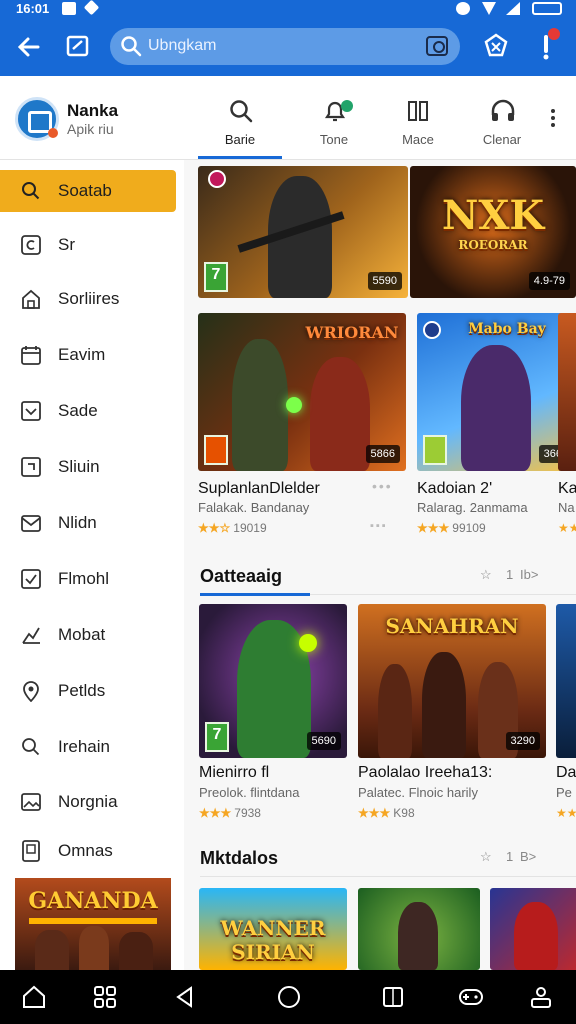 The height and width of the screenshot is (1024, 576). What do you see at coordinates (273, 681) in the screenshot?
I see `game-card-art: 7 5690` at bounding box center [273, 681].